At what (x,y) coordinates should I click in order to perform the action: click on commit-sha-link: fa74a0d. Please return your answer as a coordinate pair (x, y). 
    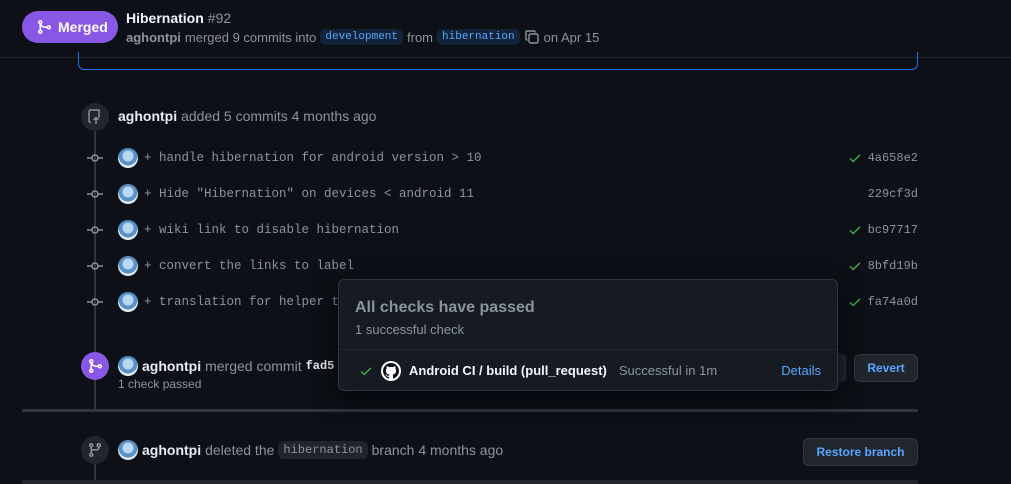
    Looking at the image, I should click on (893, 302).